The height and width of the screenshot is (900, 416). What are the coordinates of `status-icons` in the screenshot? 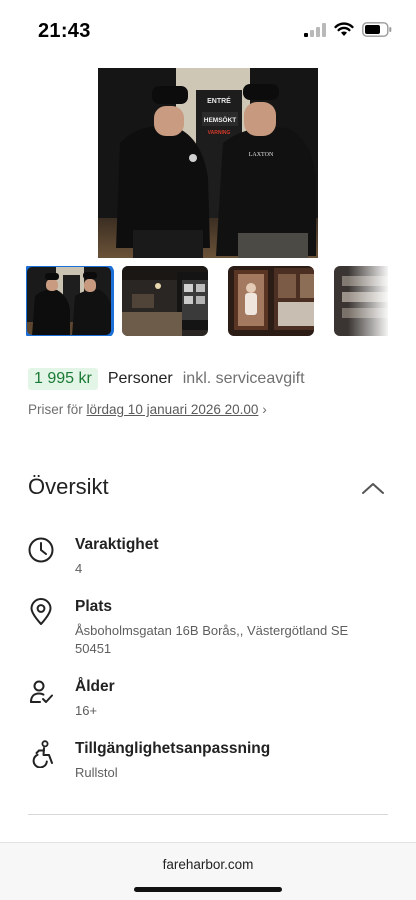 It's located at (348, 29).